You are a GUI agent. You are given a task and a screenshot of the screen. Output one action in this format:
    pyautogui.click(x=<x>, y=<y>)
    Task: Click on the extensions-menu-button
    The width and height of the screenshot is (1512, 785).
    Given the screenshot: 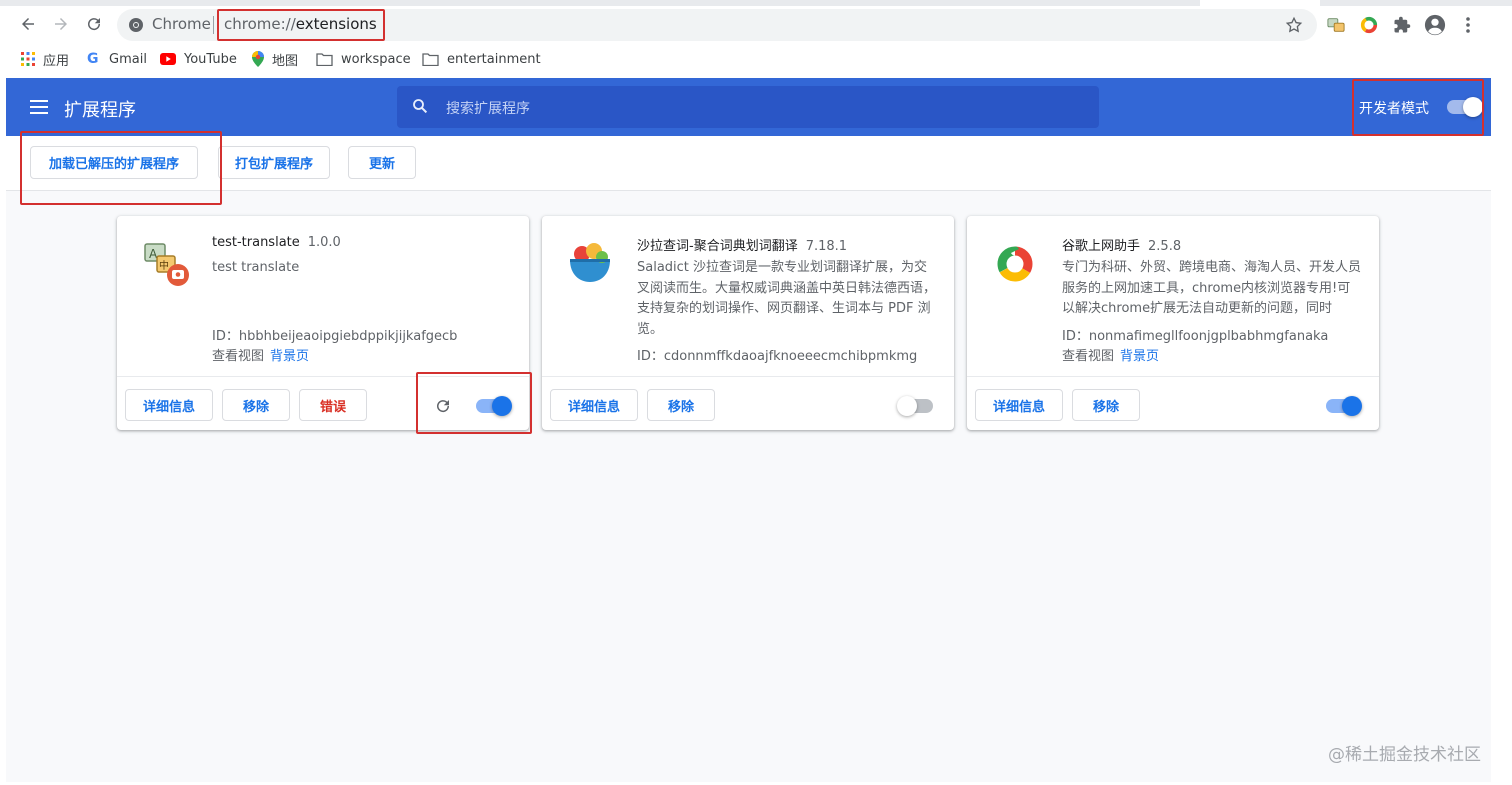 What is the action you would take?
    pyautogui.click(x=1402, y=25)
    